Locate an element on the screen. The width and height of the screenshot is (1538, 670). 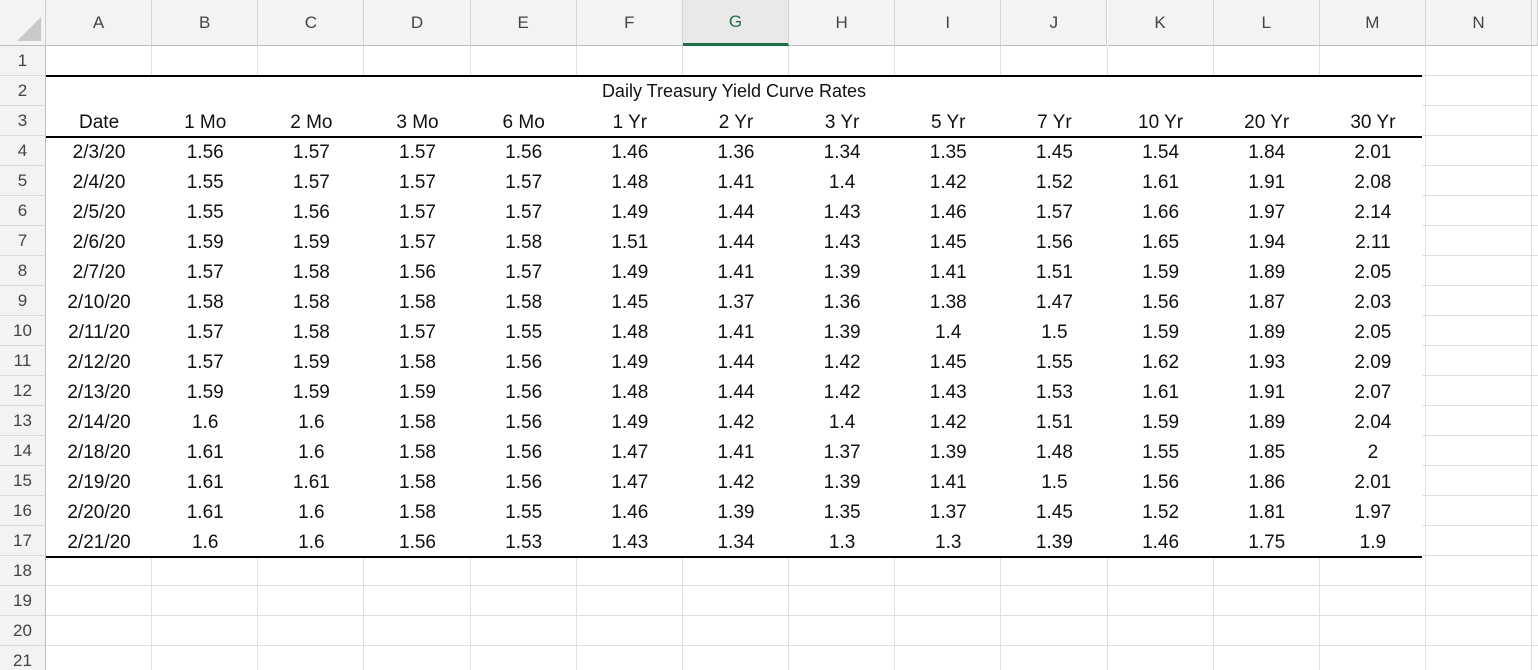
rate-cell: 2.03 is located at coordinates (1373, 303).